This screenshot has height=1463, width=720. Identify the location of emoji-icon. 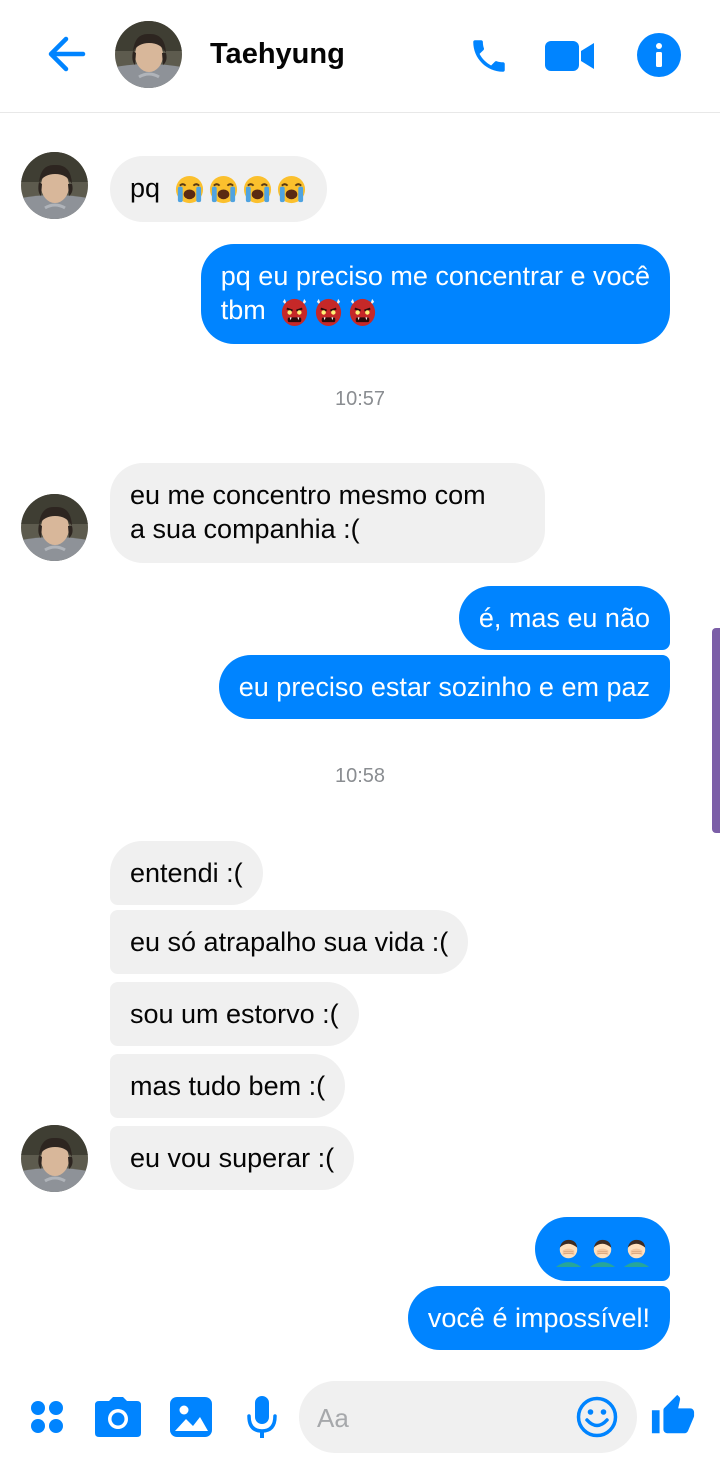
(597, 1417).